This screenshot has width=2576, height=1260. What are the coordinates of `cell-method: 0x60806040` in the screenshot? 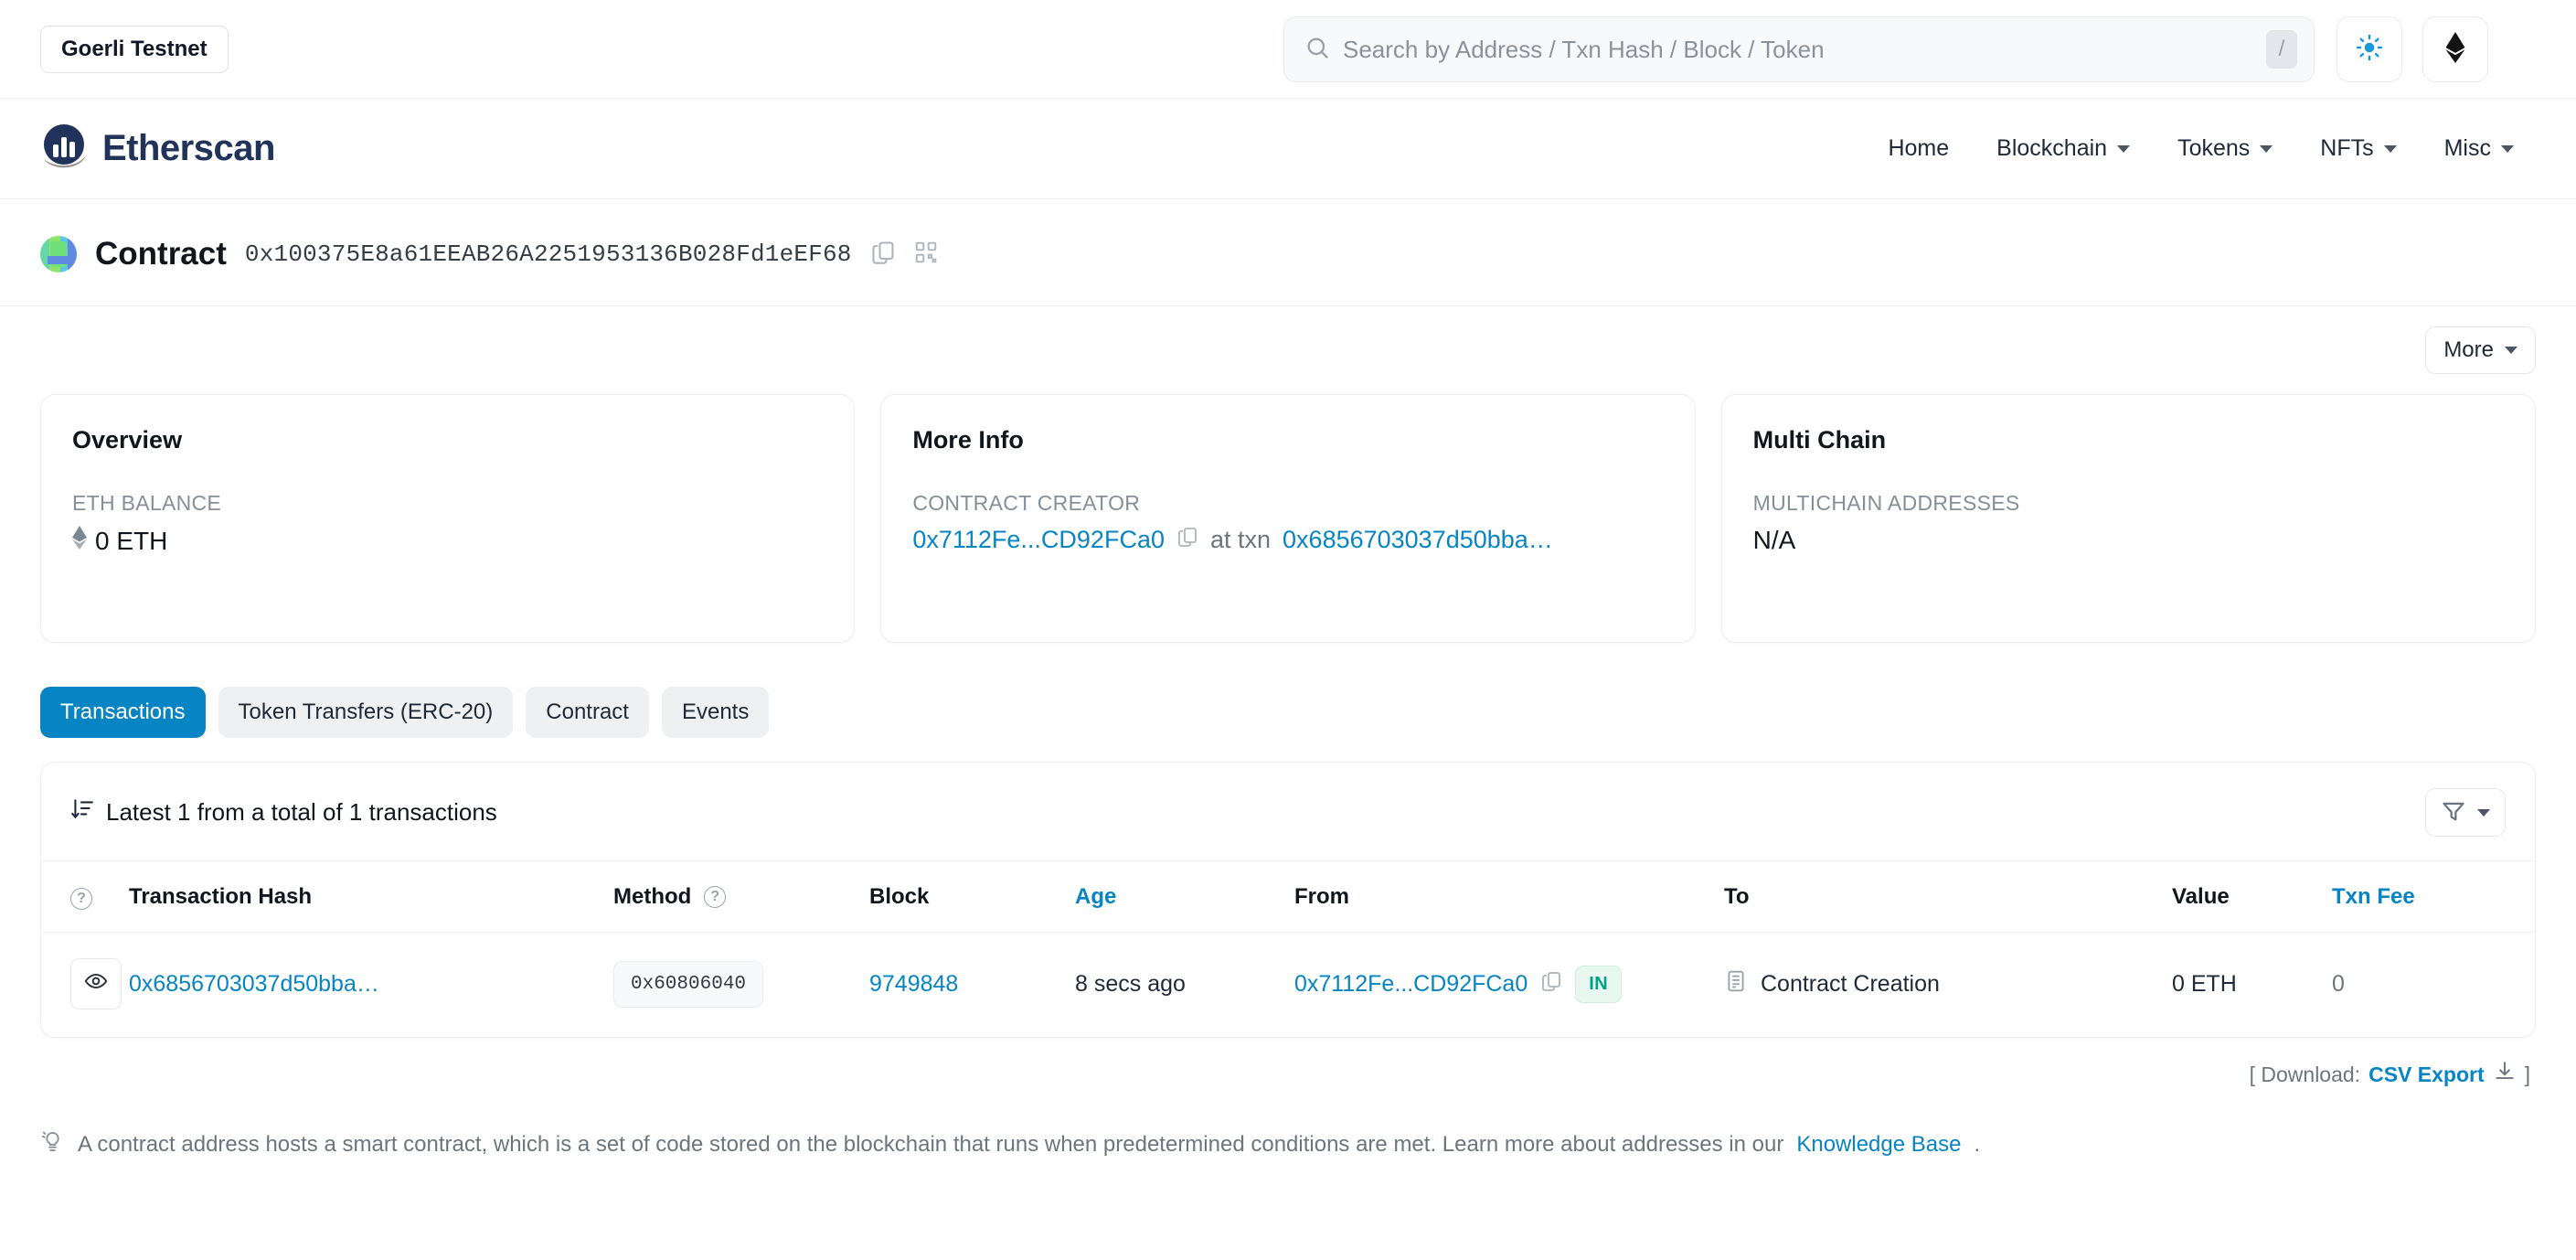 It's located at (741, 985).